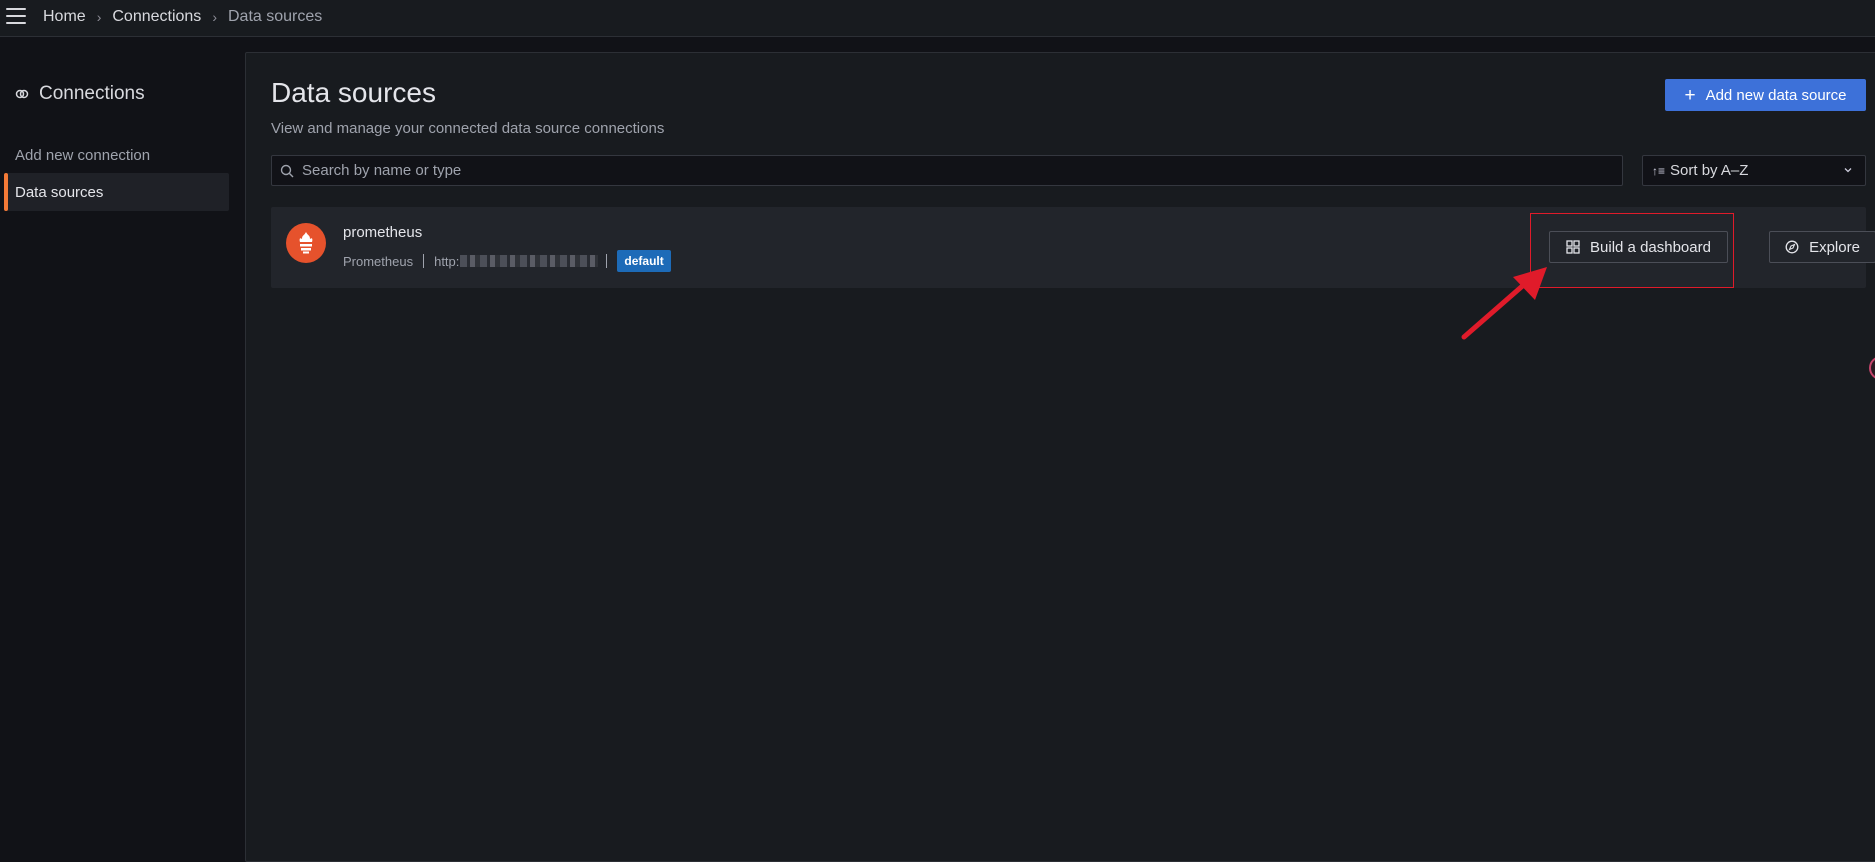  I want to click on sort-icon: ↑≡, so click(1659, 170).